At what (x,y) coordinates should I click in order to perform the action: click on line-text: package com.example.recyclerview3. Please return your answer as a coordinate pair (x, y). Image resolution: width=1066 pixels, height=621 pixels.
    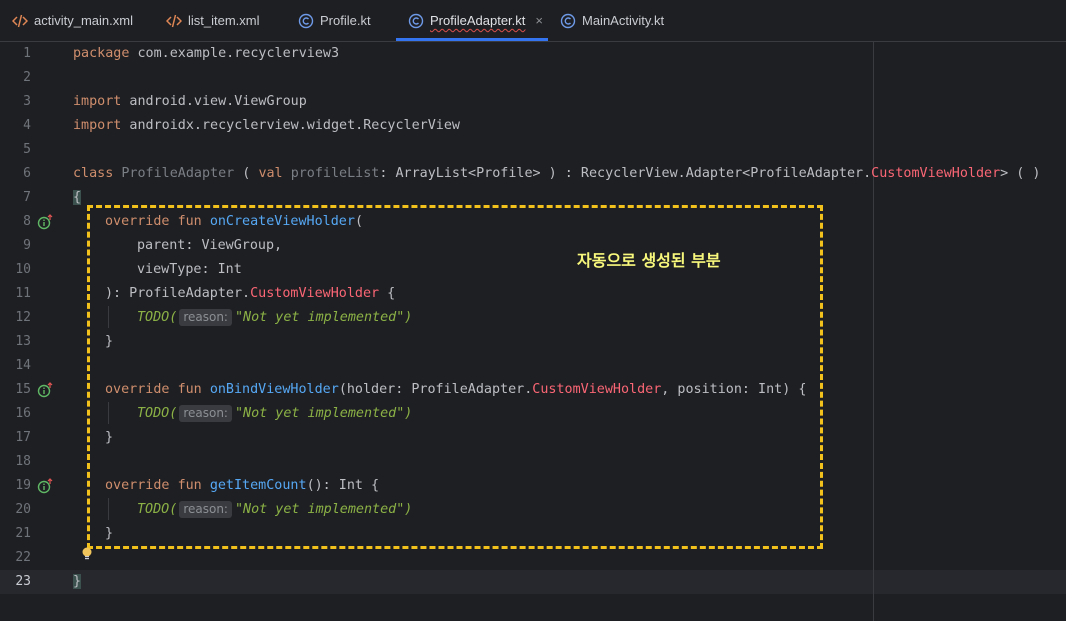
    Looking at the image, I should click on (206, 54).